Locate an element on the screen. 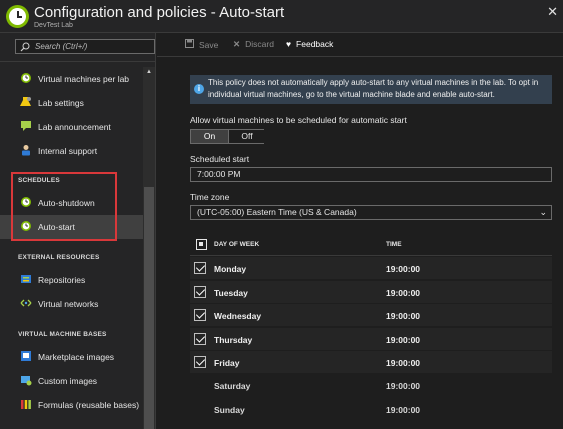 The width and height of the screenshot is (563, 429). vm-clock-icon is located at coordinates (26, 78).